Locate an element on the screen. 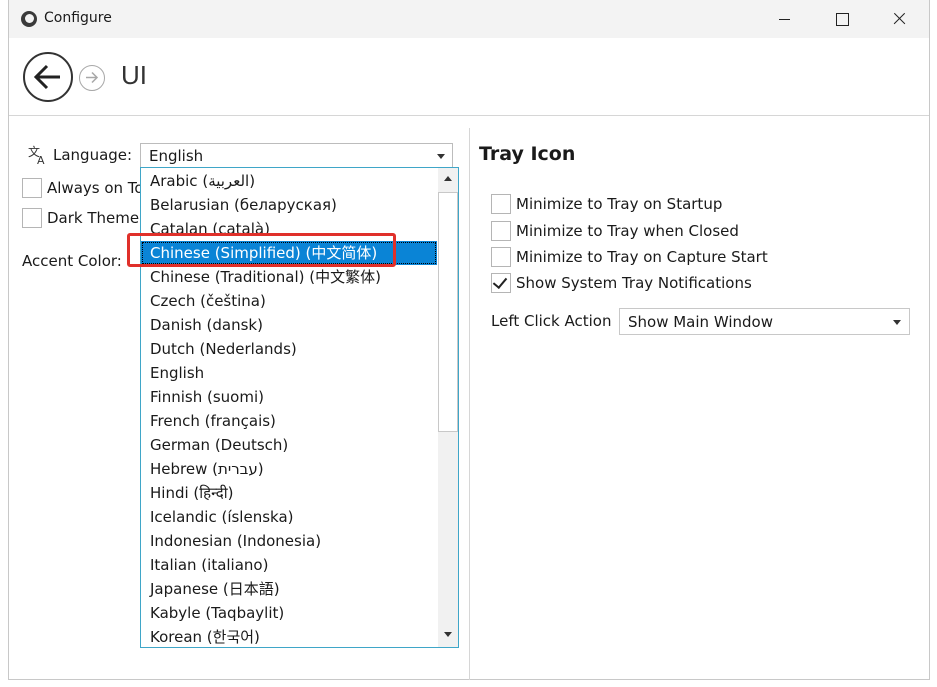  minimize-on-capture-checkbox is located at coordinates (501, 257).